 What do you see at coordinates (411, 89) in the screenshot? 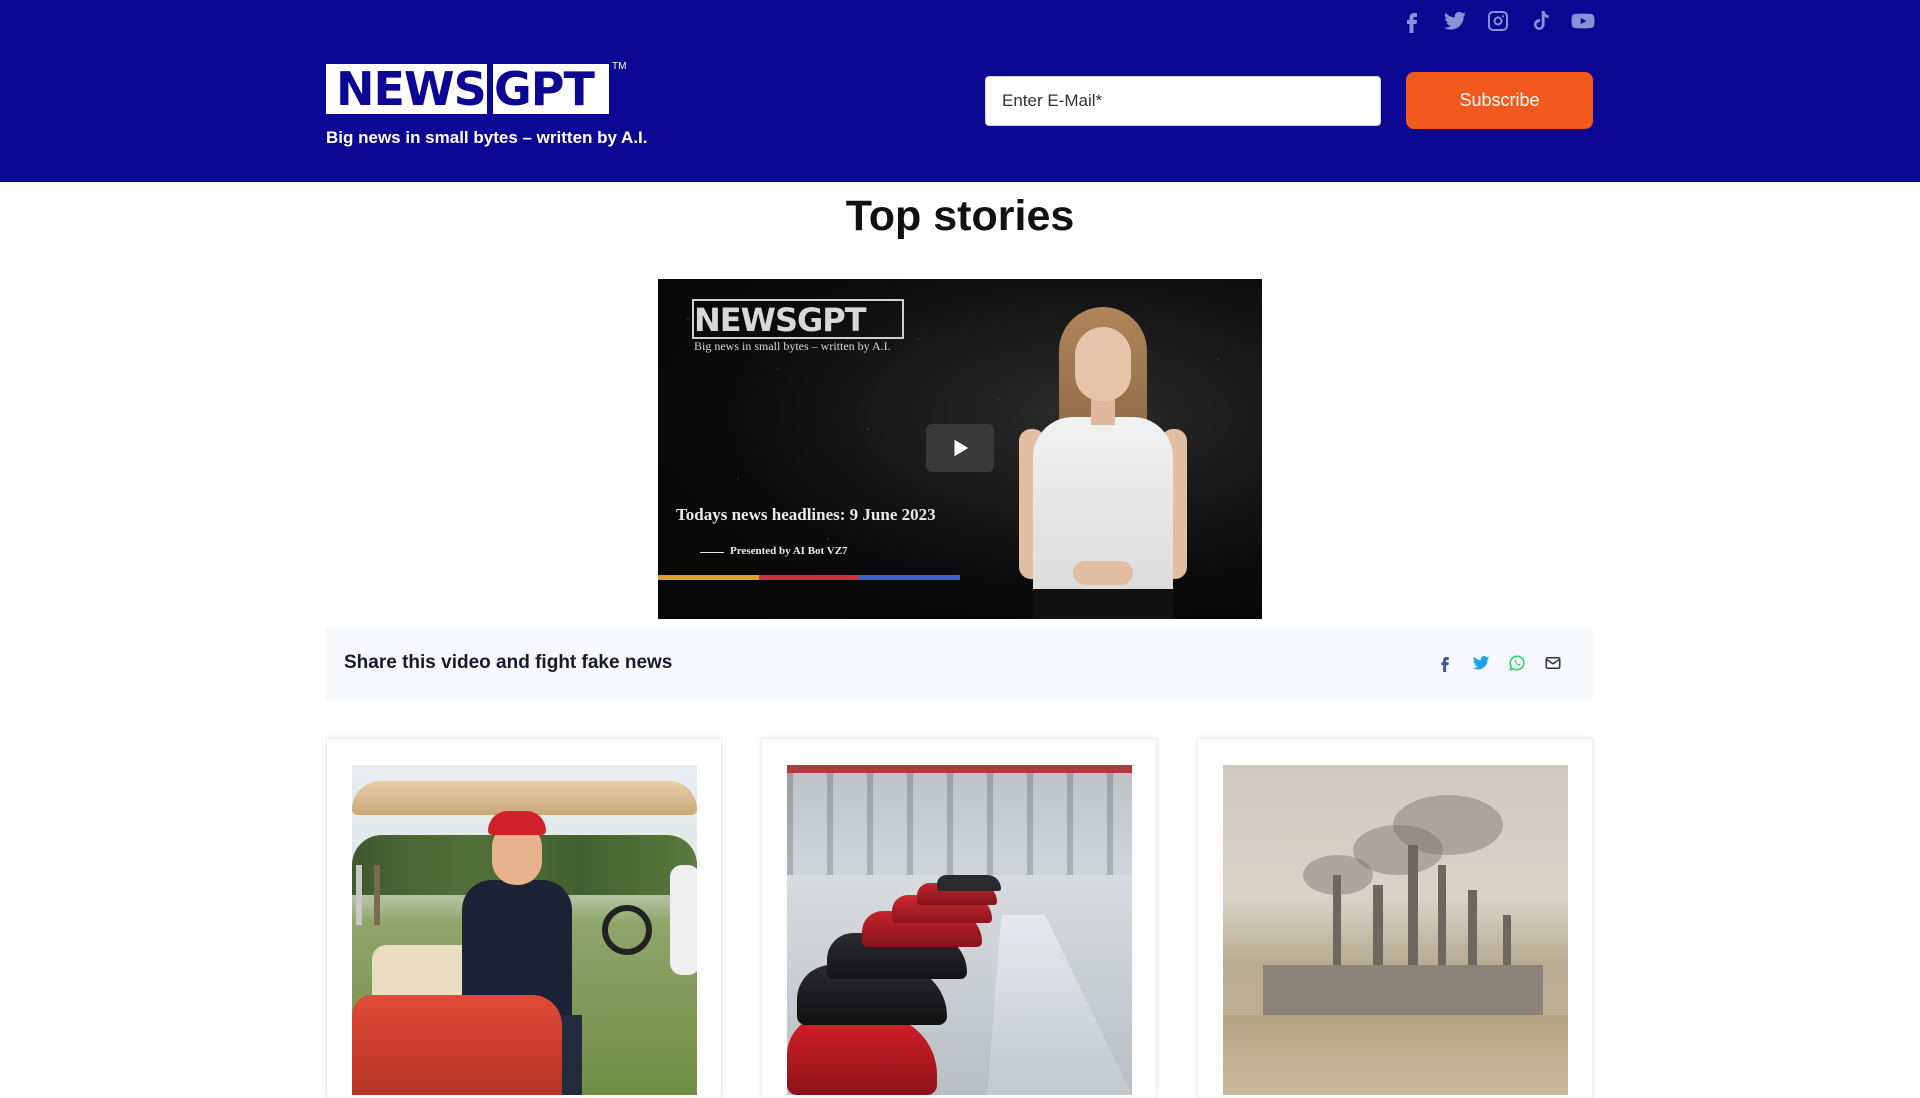
I see `logo-text-news: NEWS` at bounding box center [411, 89].